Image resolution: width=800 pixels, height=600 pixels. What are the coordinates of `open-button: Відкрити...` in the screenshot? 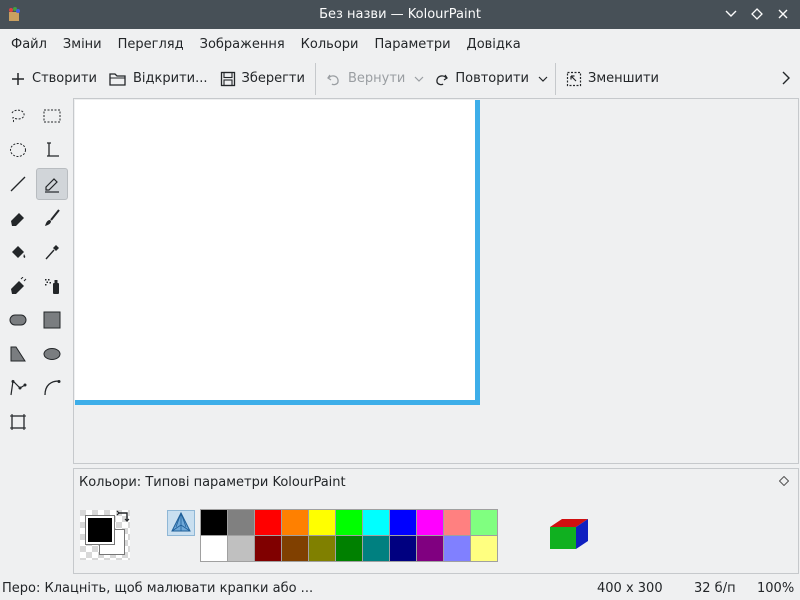 It's located at (158, 79).